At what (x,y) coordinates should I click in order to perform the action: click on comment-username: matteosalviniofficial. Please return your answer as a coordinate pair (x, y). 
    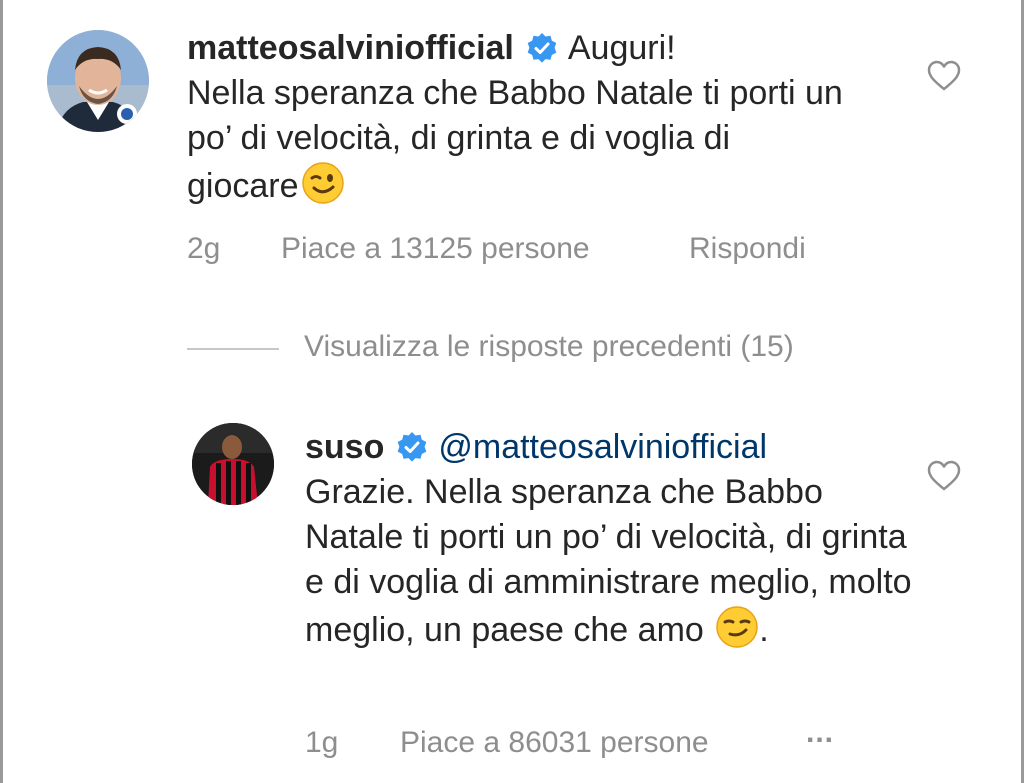
    Looking at the image, I should click on (350, 48).